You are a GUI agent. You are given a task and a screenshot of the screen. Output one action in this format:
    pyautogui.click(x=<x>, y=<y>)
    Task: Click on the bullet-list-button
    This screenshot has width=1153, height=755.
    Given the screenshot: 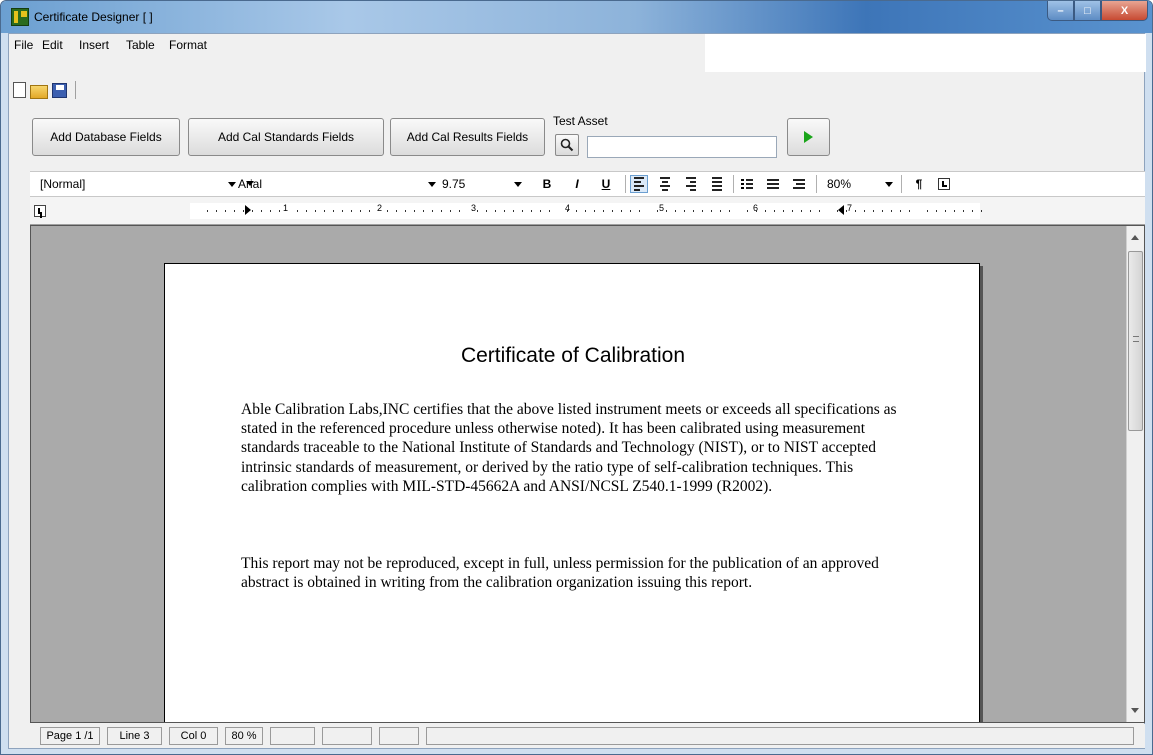 What is the action you would take?
    pyautogui.click(x=747, y=184)
    